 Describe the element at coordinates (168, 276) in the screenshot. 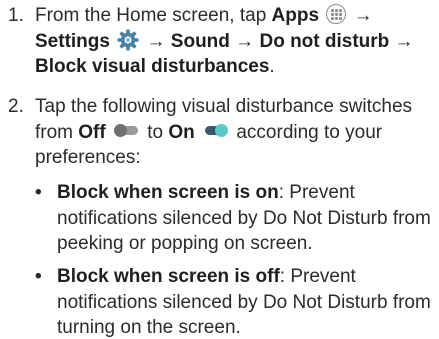

I see `bullet-title: Block when screen is off` at that location.